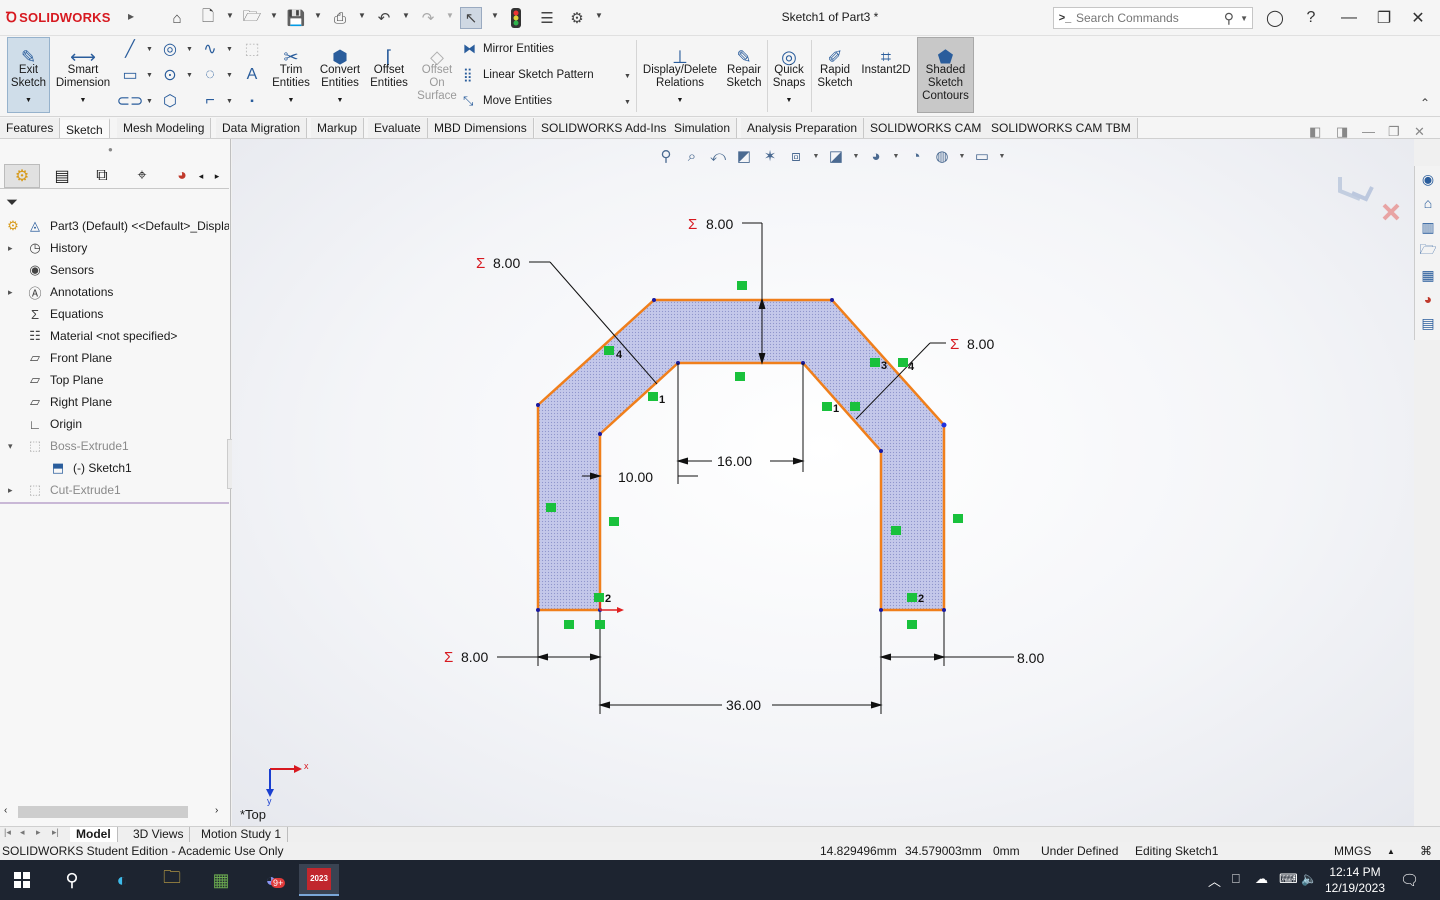 The height and width of the screenshot is (900, 1440). I want to click on rollback-bar, so click(114, 503).